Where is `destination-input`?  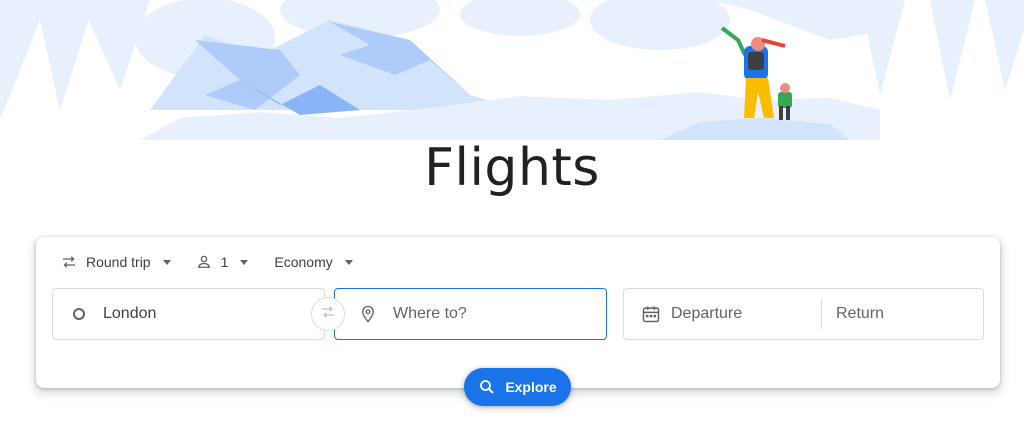
destination-input is located at coordinates (483, 314).